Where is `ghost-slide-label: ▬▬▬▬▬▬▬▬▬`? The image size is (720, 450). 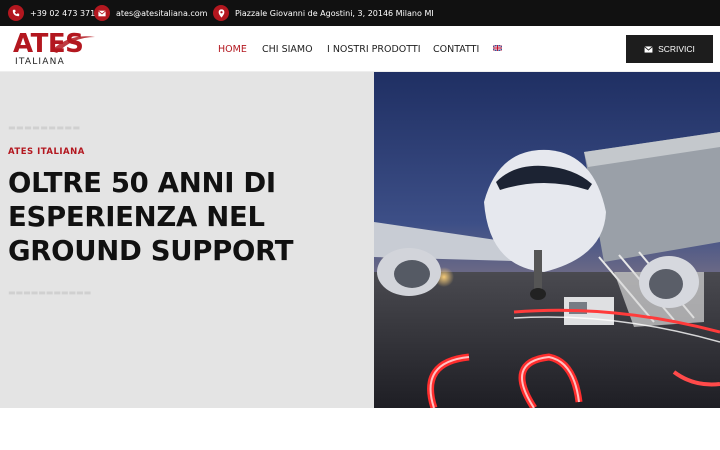 ghost-slide-label: ▬▬▬▬▬▬▬▬▬ is located at coordinates (44, 127).